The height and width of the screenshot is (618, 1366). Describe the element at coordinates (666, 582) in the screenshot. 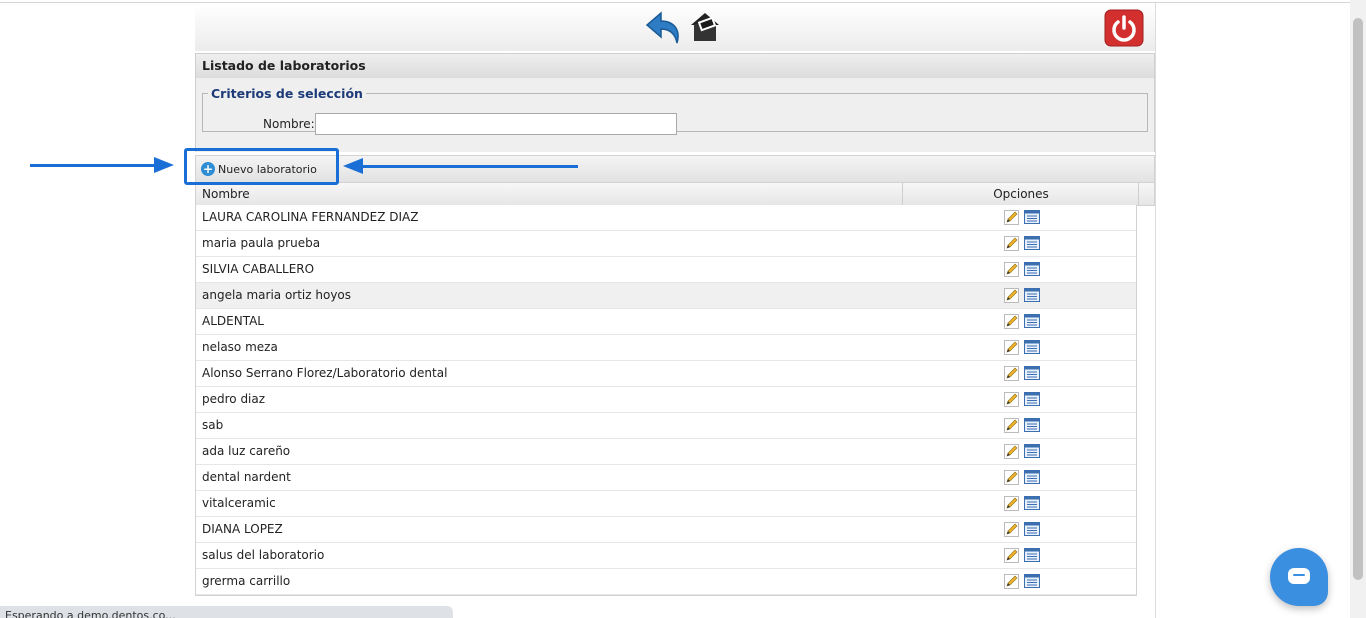

I see `table-row: grerma carrillo` at that location.